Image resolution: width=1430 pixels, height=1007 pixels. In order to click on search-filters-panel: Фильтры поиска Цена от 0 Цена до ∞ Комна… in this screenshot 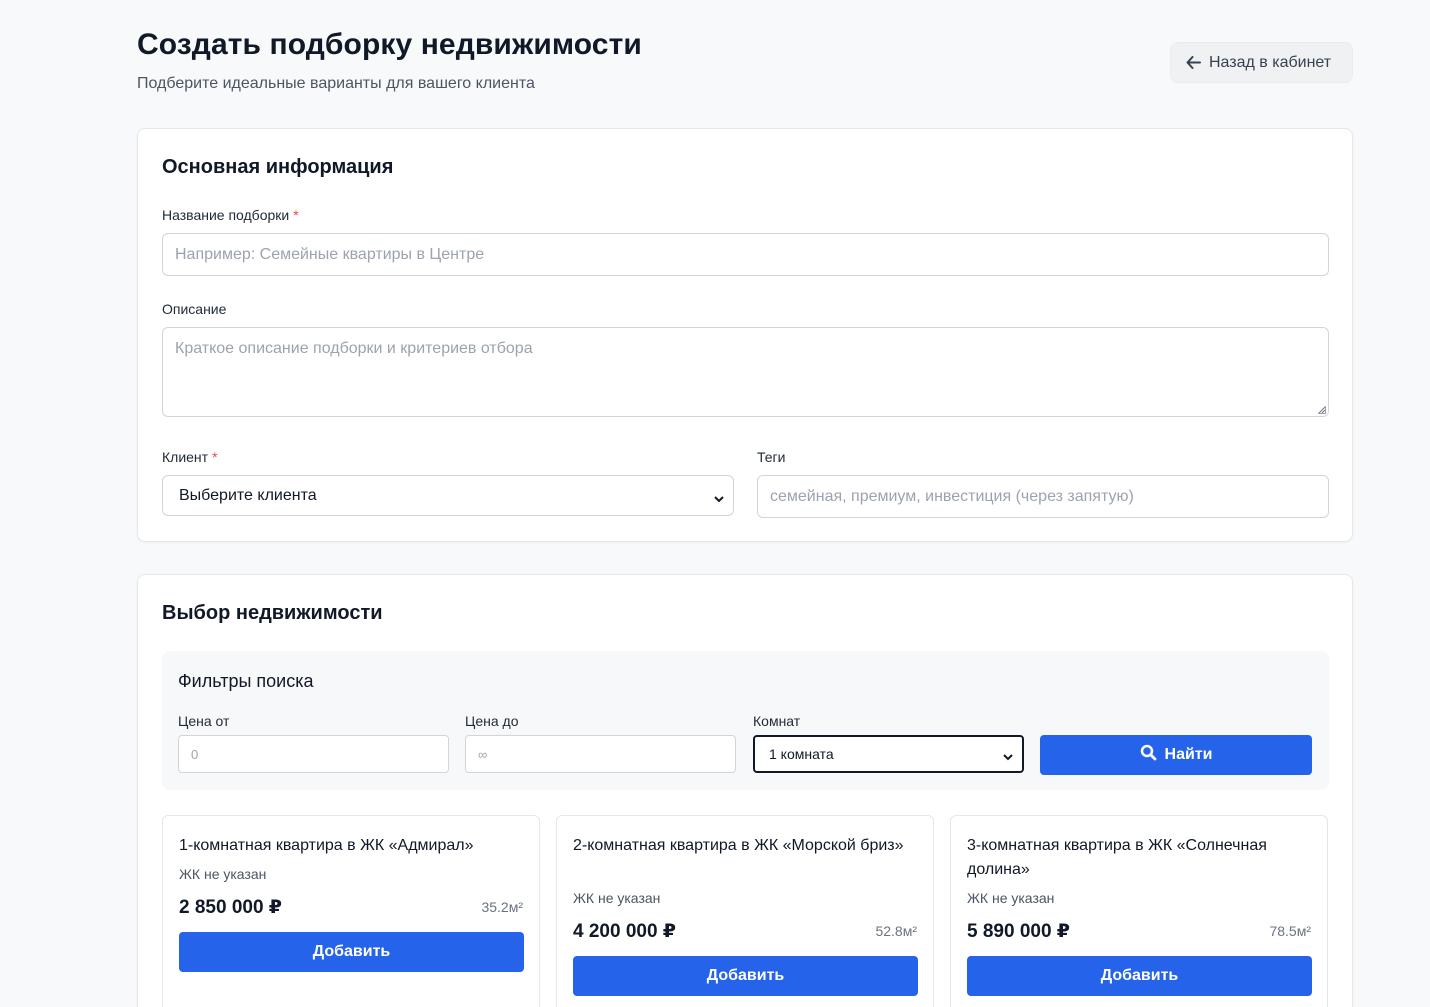, I will do `click(745, 720)`.